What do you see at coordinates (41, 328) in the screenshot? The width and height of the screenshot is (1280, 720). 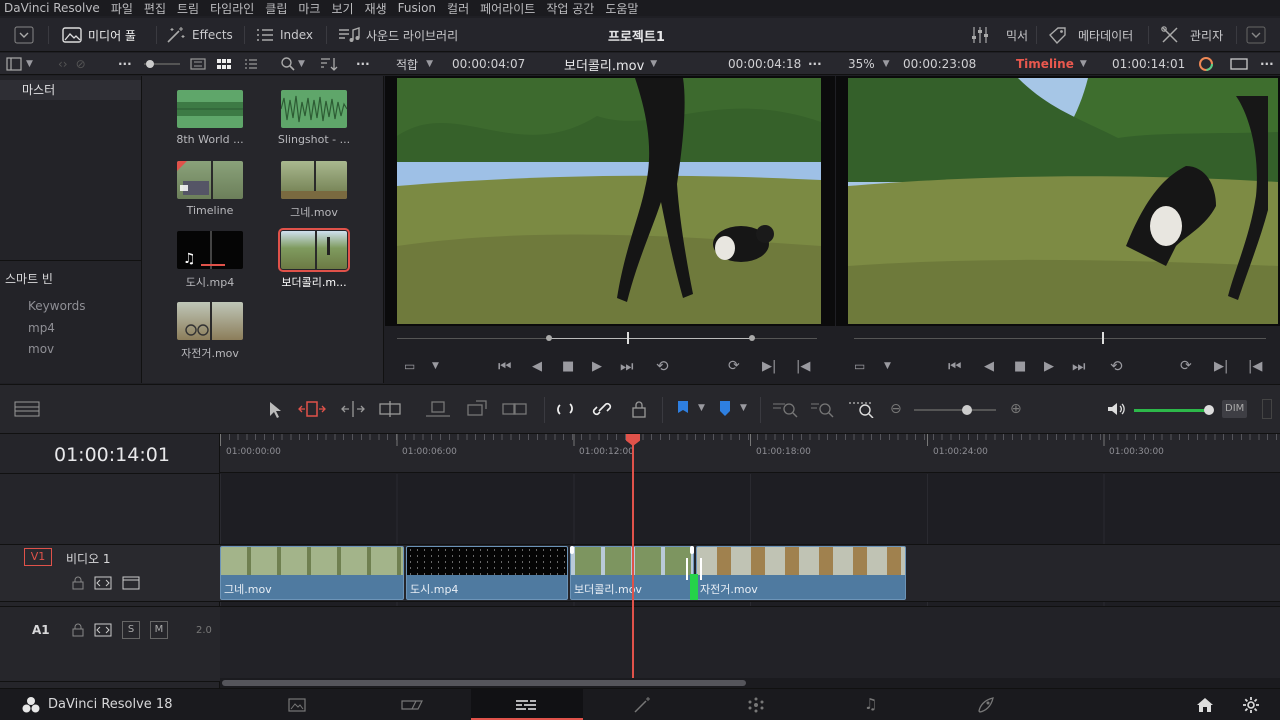 I see `smart-bin-mp4: mp4` at bounding box center [41, 328].